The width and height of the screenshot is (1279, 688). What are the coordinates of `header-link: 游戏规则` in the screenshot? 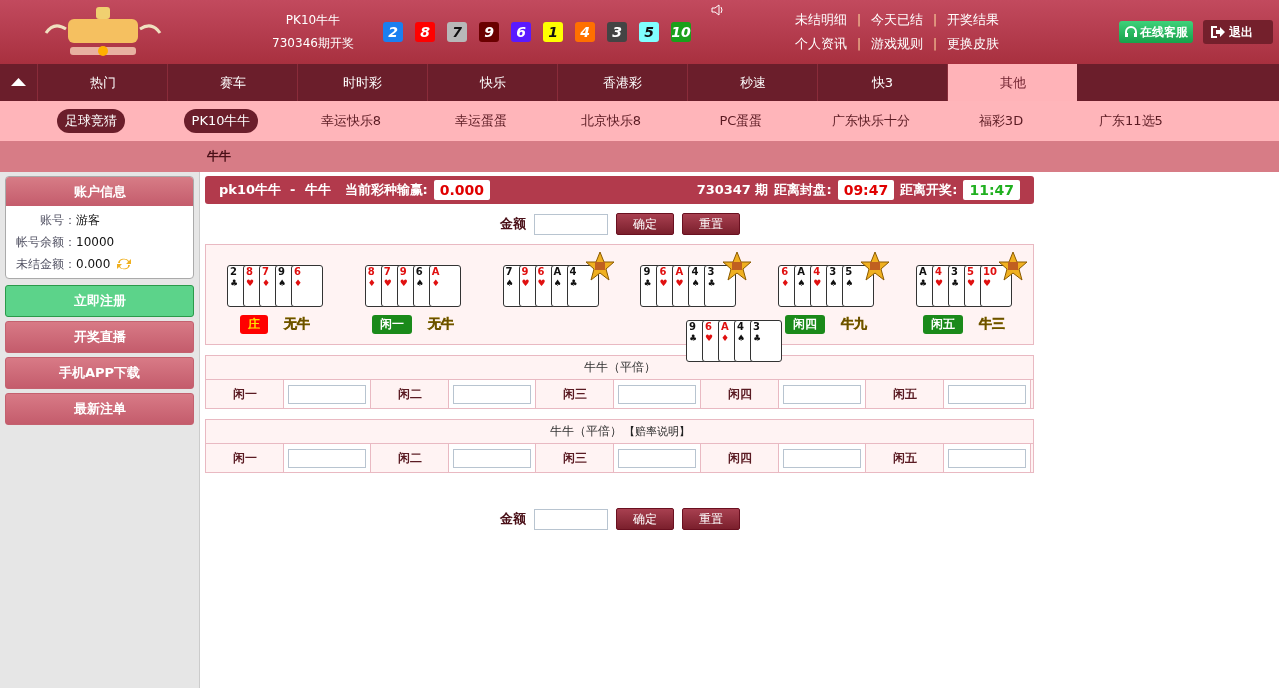 It's located at (897, 44).